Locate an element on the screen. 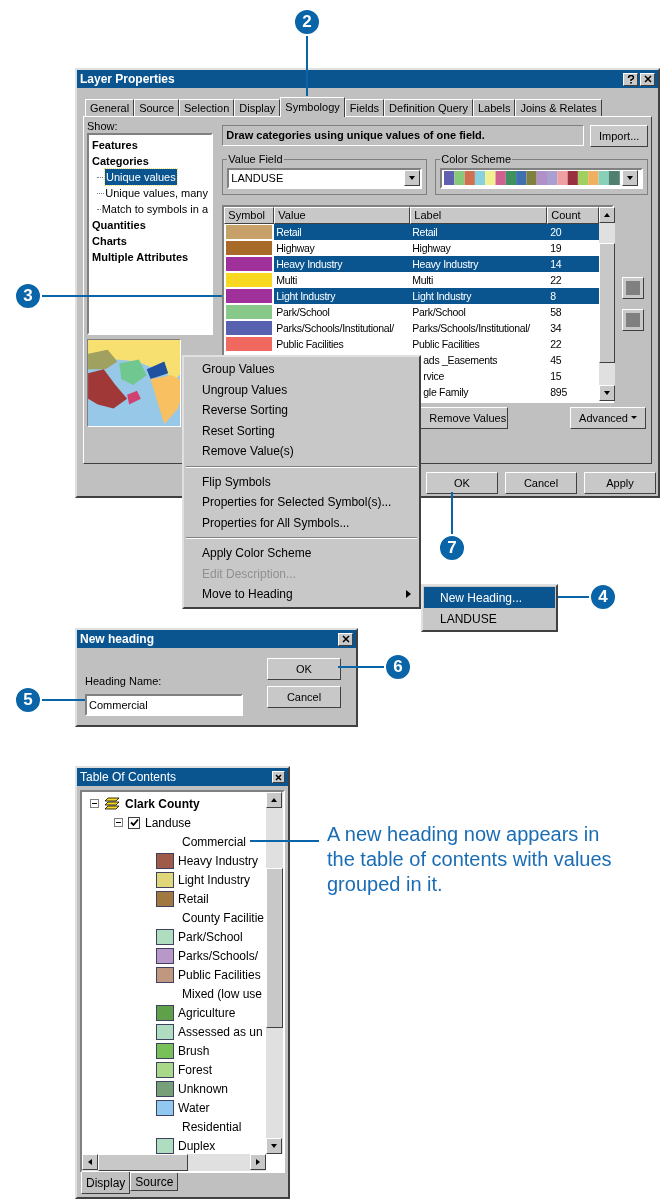 This screenshot has height=1199, width=660. tab: General is located at coordinates (110, 107).